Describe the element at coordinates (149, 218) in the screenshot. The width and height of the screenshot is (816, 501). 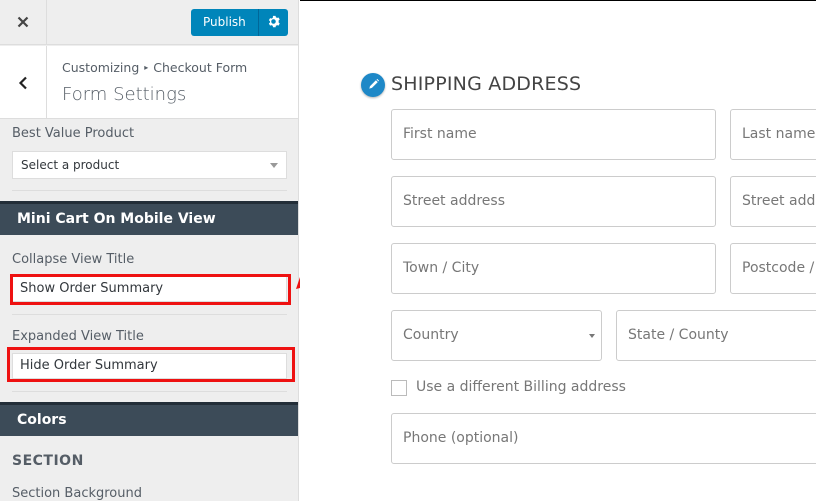
I see `mini-cart-section-header: Mini Cart On Mobile View` at that location.